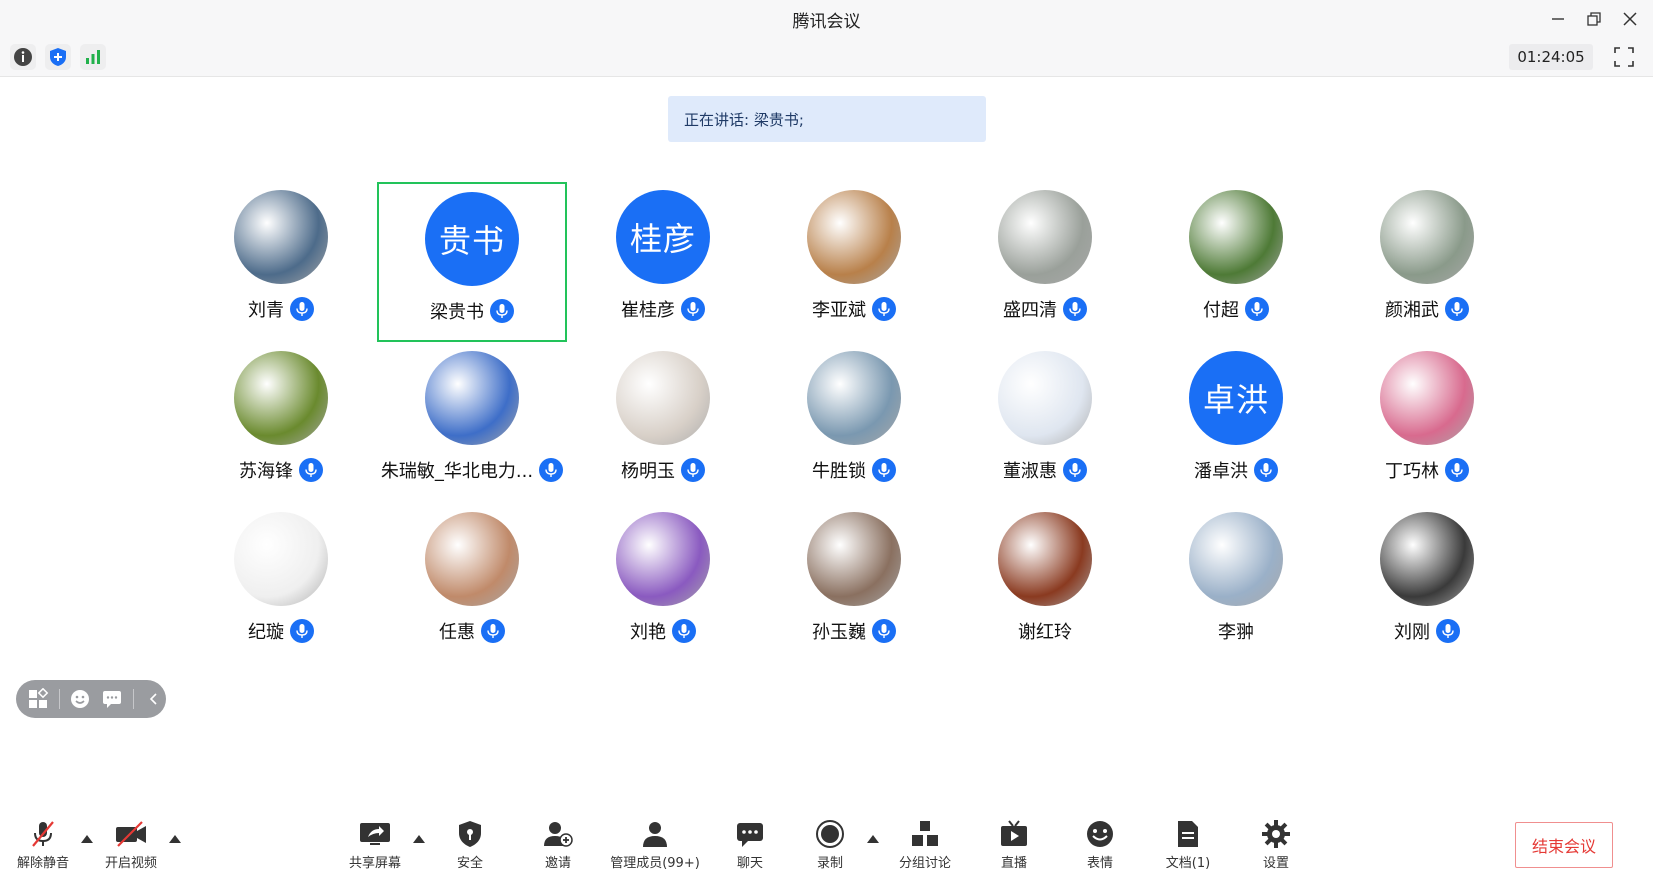  I want to click on avatar: 贵书, so click(472, 239).